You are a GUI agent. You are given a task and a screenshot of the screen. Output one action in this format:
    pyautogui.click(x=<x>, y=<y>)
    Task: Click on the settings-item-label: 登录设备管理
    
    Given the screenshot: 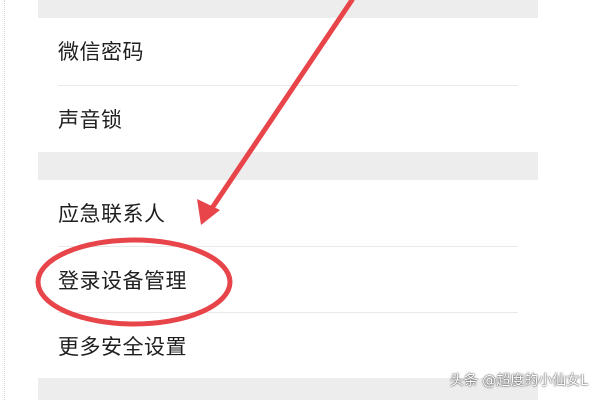 What is the action you would take?
    pyautogui.click(x=122, y=281)
    